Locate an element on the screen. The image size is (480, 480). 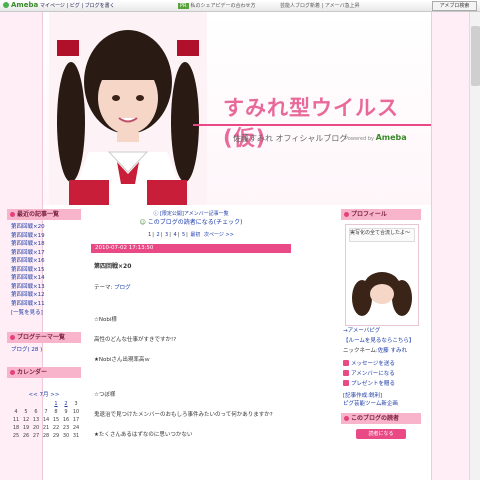
avatar-caption: 実写化の全て合流したよ〜 is located at coordinates (382, 235).